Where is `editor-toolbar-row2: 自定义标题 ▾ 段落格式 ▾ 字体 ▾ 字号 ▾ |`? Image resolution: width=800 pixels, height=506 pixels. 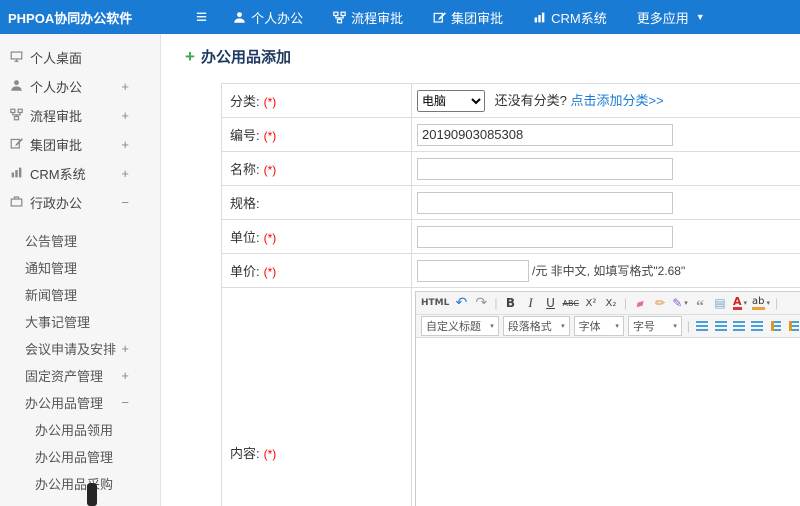
editor-toolbar-row2: 自定义标题 ▾ 段落格式 ▾ 字体 ▾ 字号 ▾ | is located at coordinates (608, 326).